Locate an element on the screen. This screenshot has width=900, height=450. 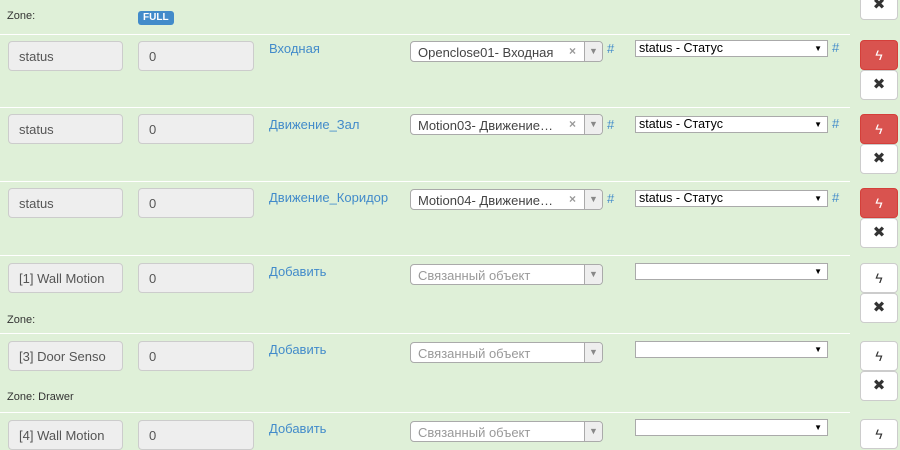
full-badge: FULL is located at coordinates (156, 18).